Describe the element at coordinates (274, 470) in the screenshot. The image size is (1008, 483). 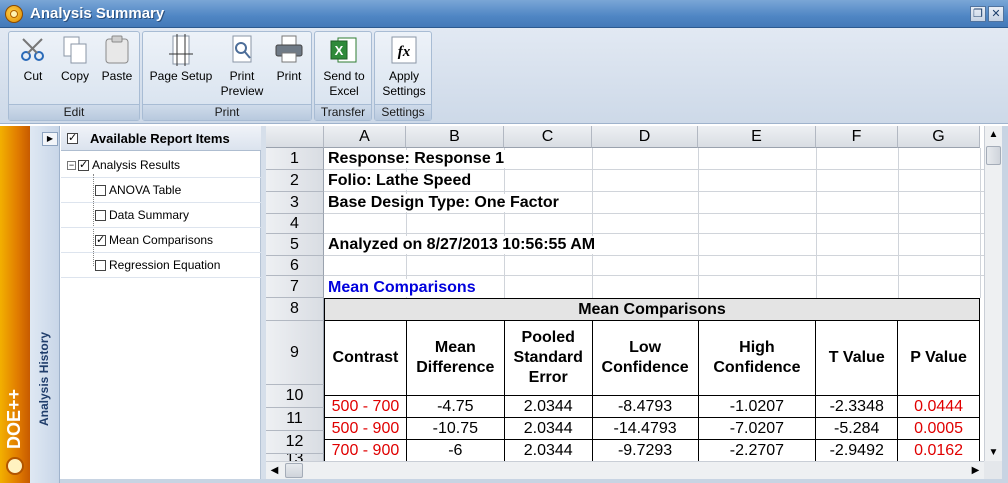
I see `scroll-left-icon: ◀` at that location.